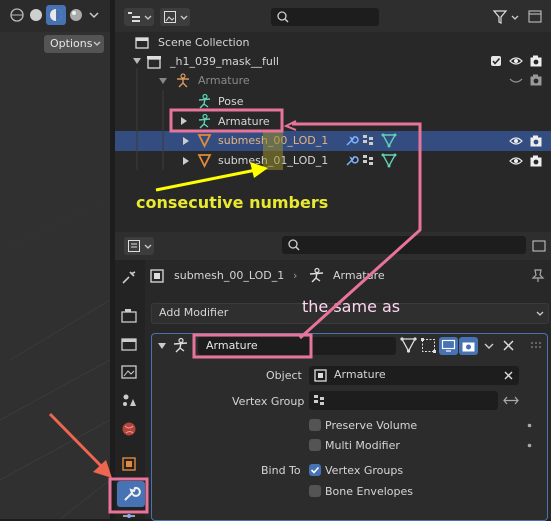 The width and height of the screenshot is (551, 521). I want to click on annotation-same-as: the same as, so click(351, 306).